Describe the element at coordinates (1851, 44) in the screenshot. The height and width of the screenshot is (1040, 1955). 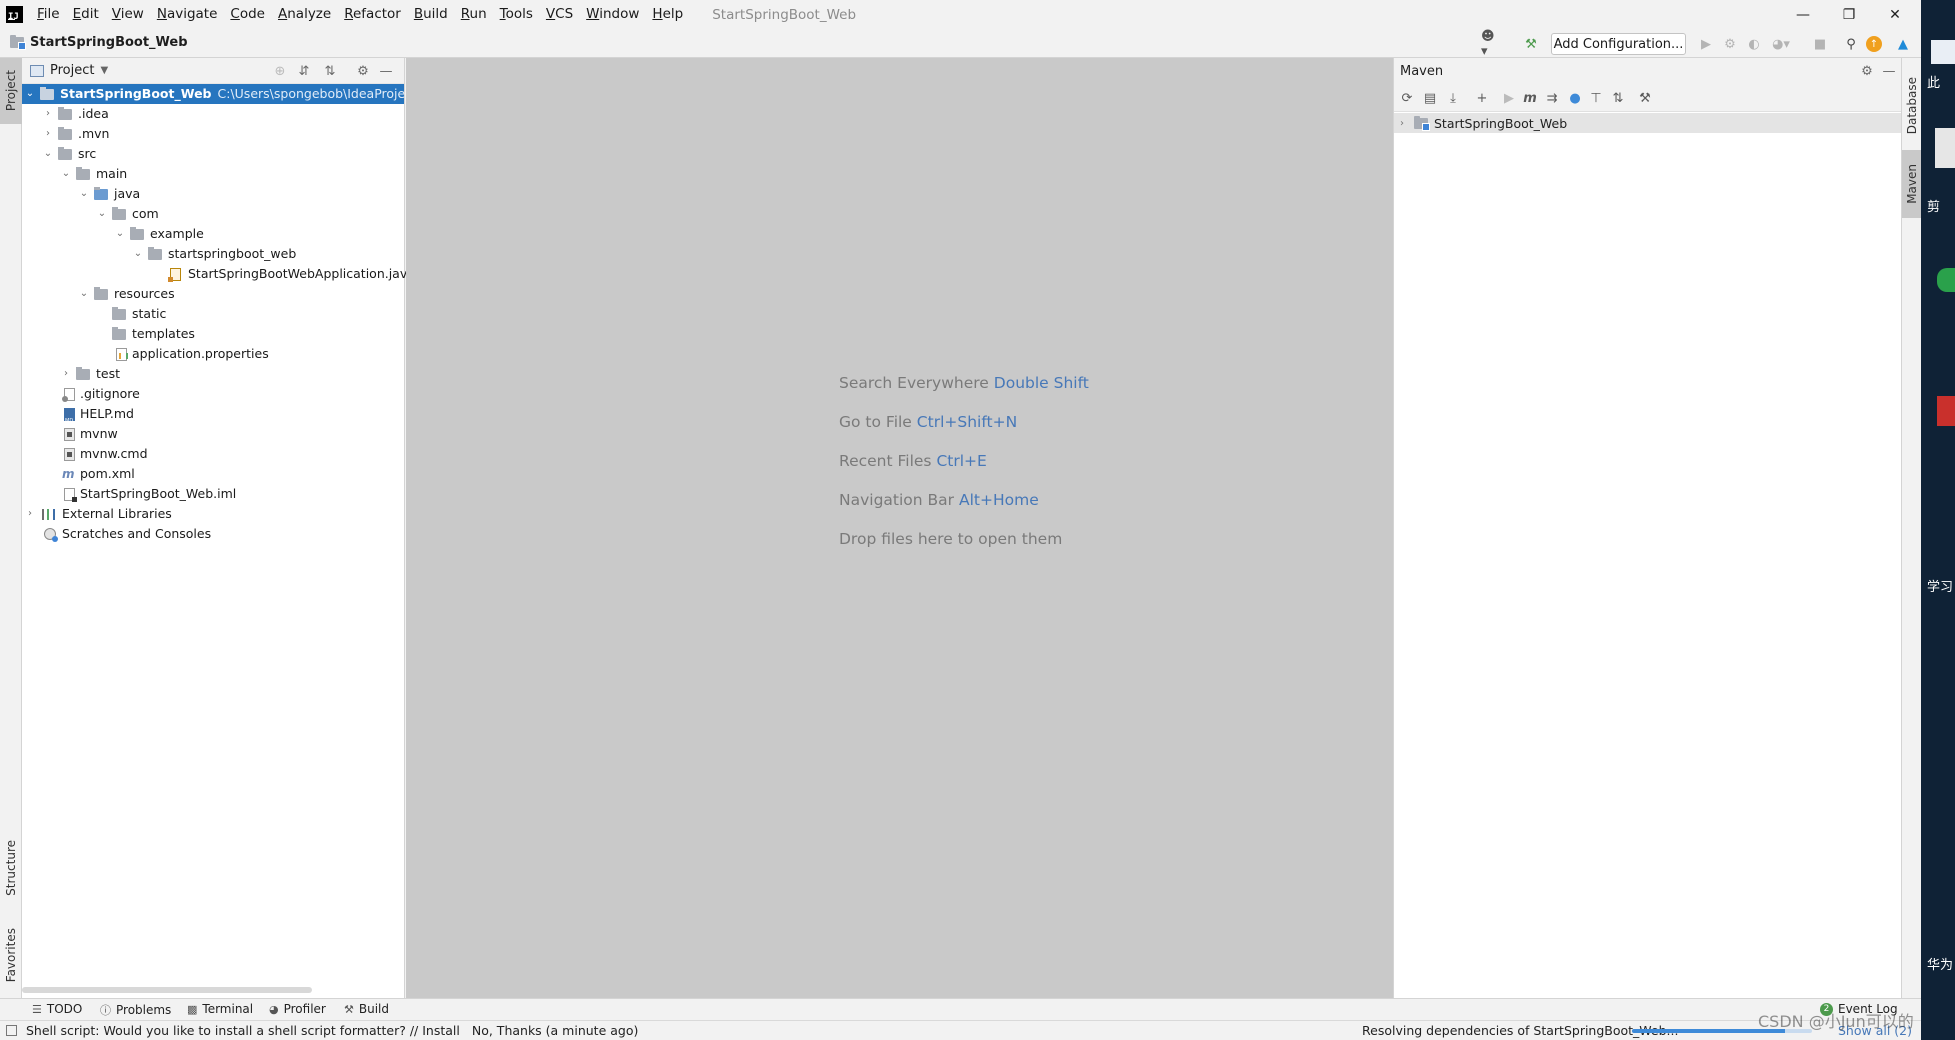
I see `search-icon: ⚲` at that location.